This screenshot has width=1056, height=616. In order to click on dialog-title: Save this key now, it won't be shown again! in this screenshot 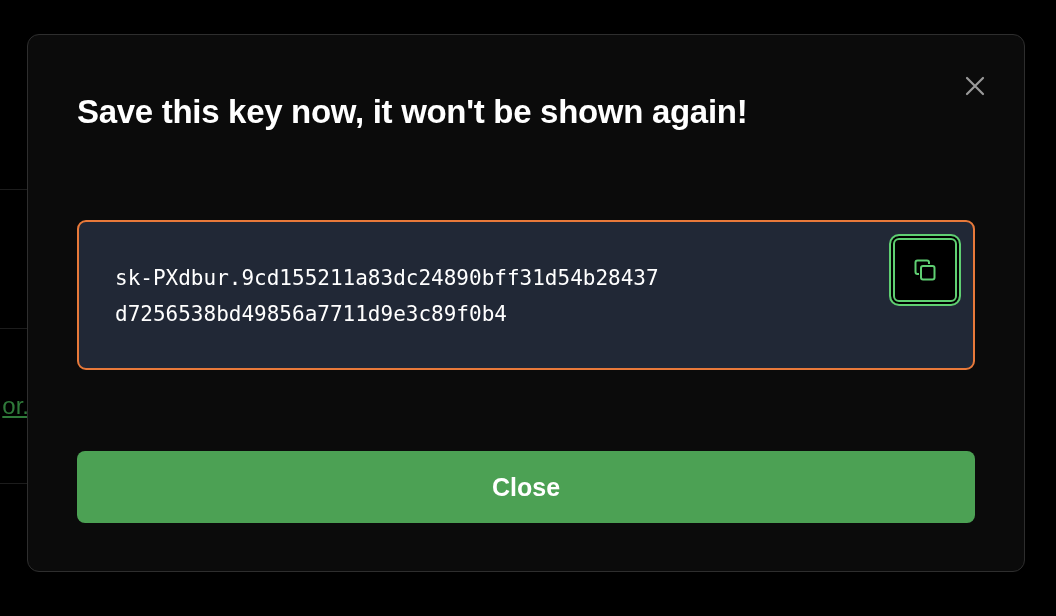, I will do `click(412, 112)`.